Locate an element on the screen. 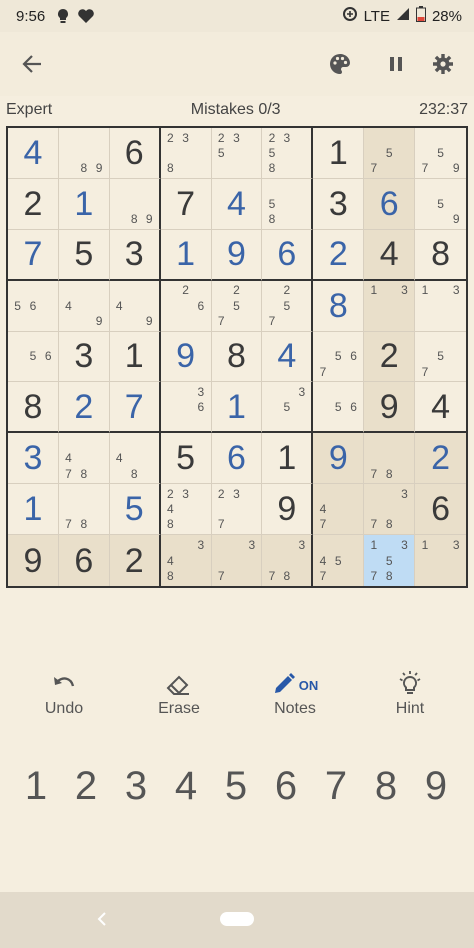 The width and height of the screenshot is (474, 948). sudoku-cell-r4c4: 26 is located at coordinates (186, 306).